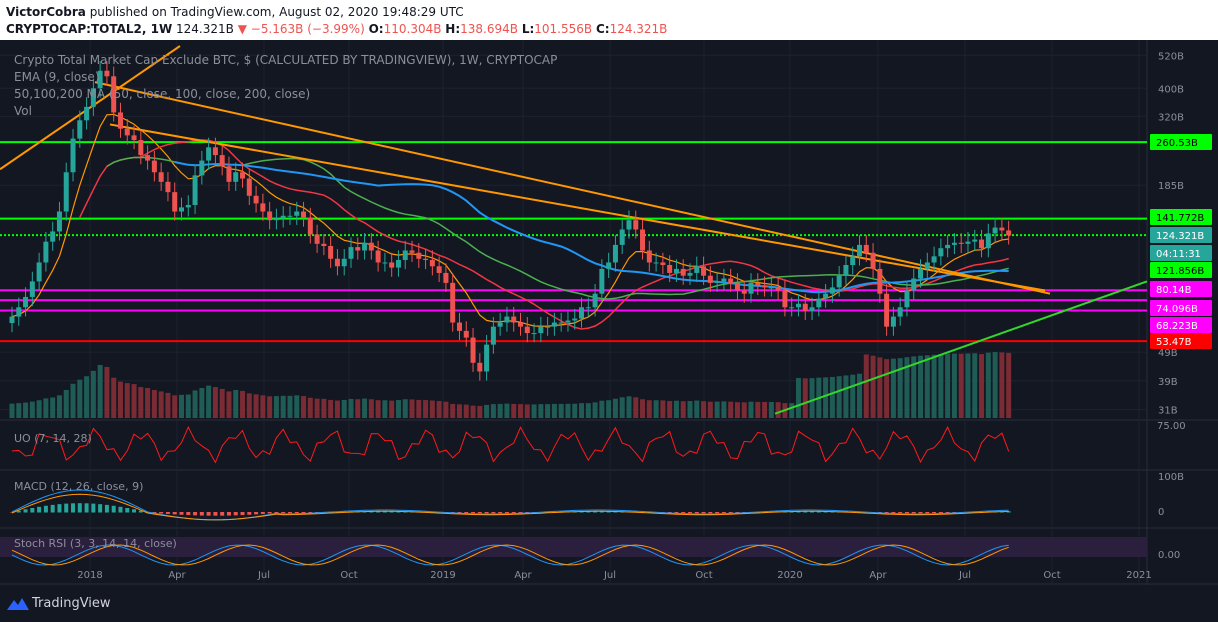  I want to click on time-tick-label: 2020, so click(789, 575).